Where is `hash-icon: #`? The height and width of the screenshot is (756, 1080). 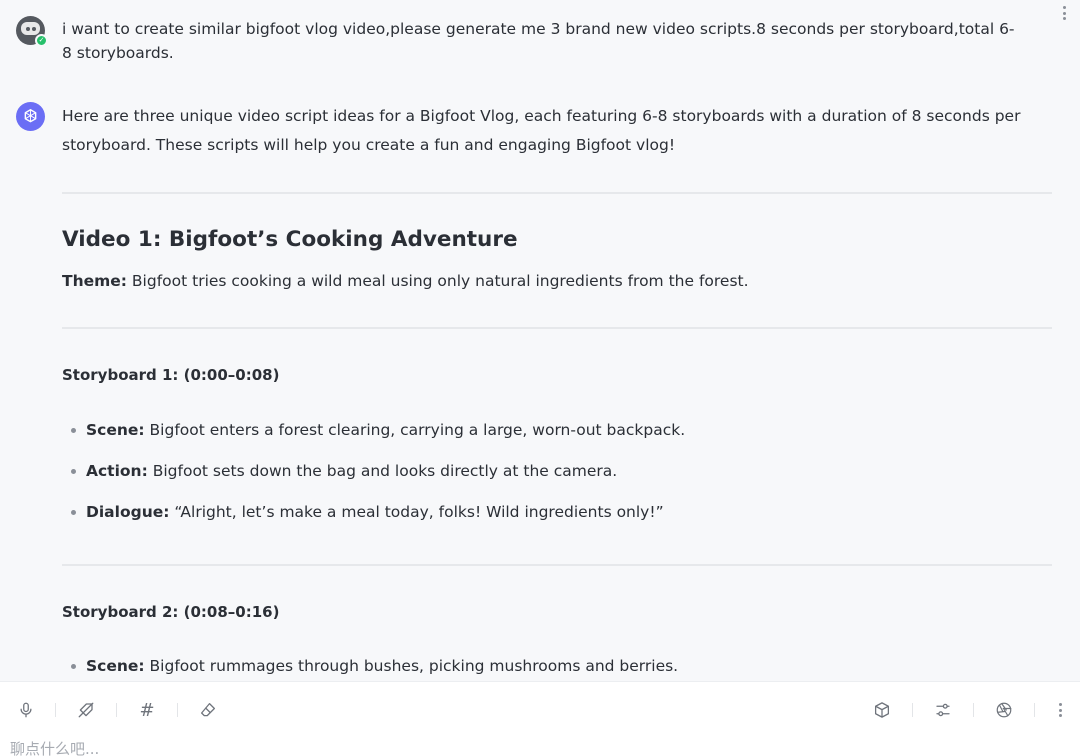 hash-icon: # is located at coordinates (147, 710).